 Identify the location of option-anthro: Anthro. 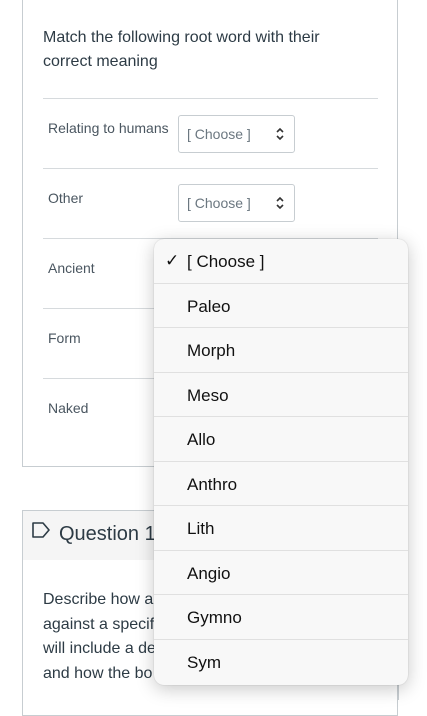
(281, 484).